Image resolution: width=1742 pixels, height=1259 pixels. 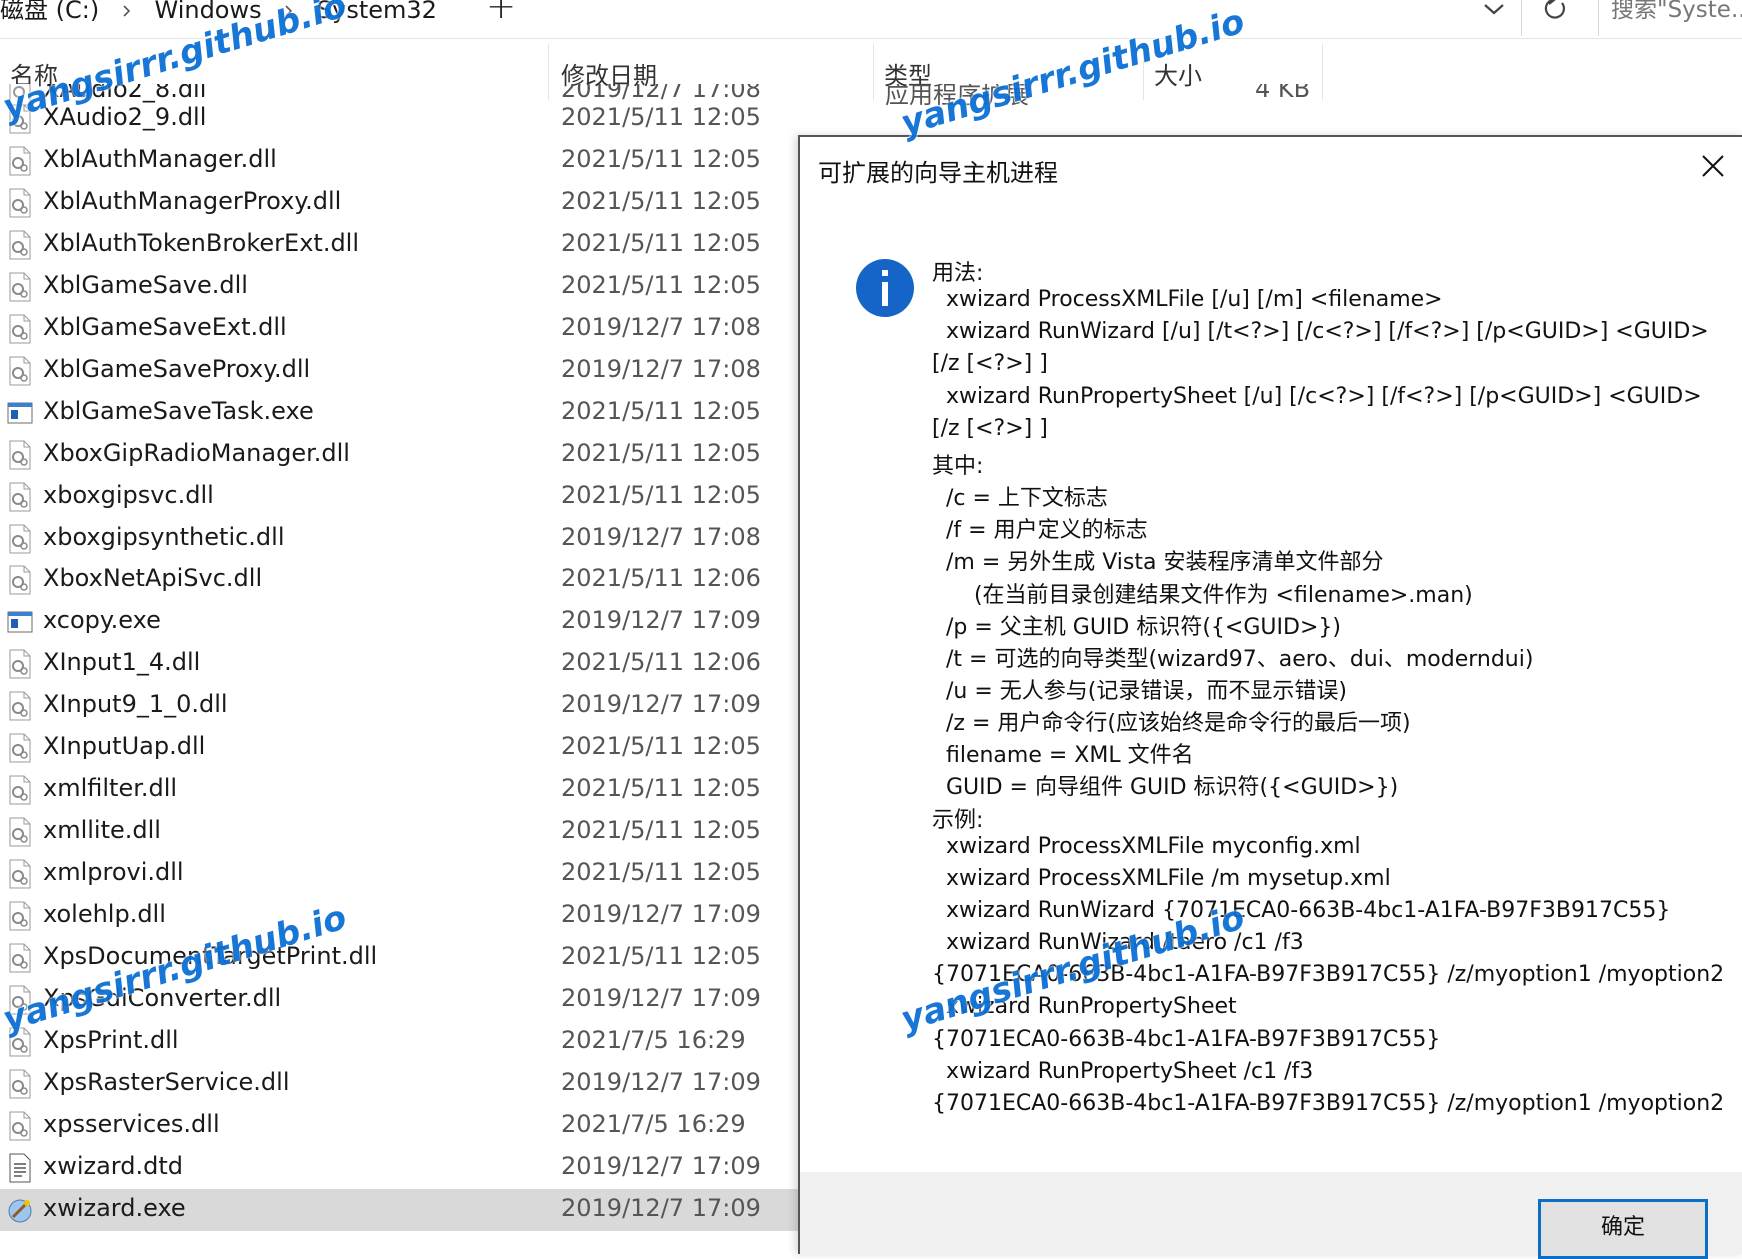 I want to click on dialog-footer: 确定, so click(x=1271, y=1215).